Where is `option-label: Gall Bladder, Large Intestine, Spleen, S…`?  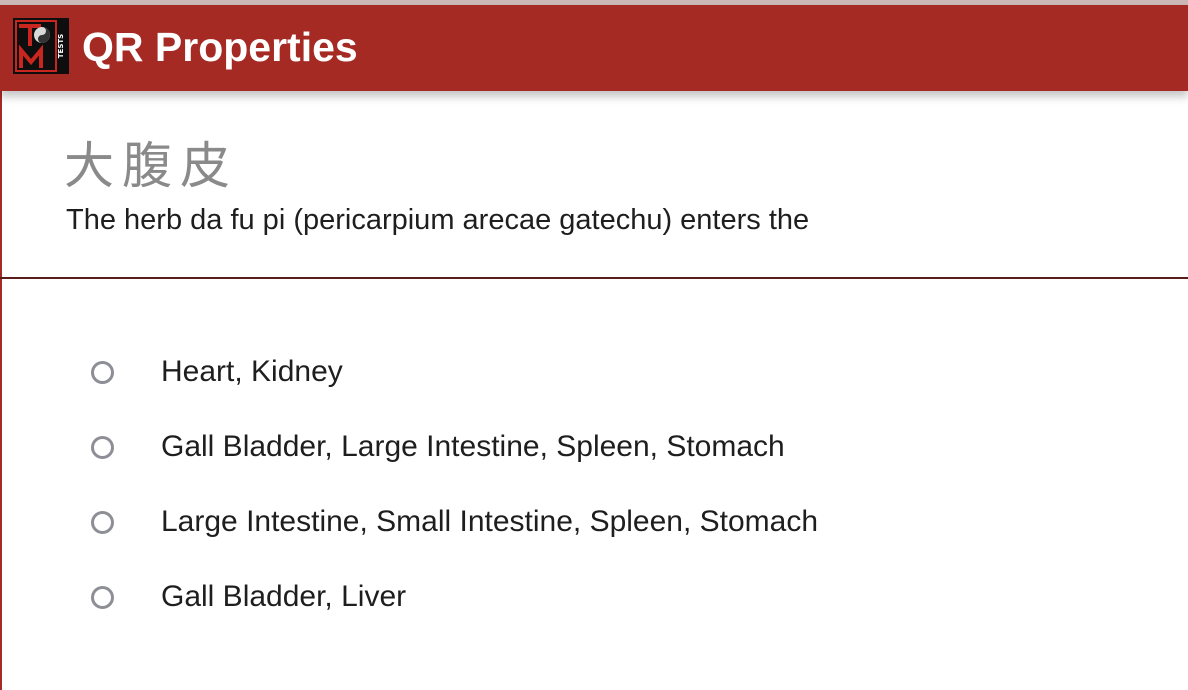
option-label: Gall Bladder, Large Intestine, Spleen, S… is located at coordinates (473, 447).